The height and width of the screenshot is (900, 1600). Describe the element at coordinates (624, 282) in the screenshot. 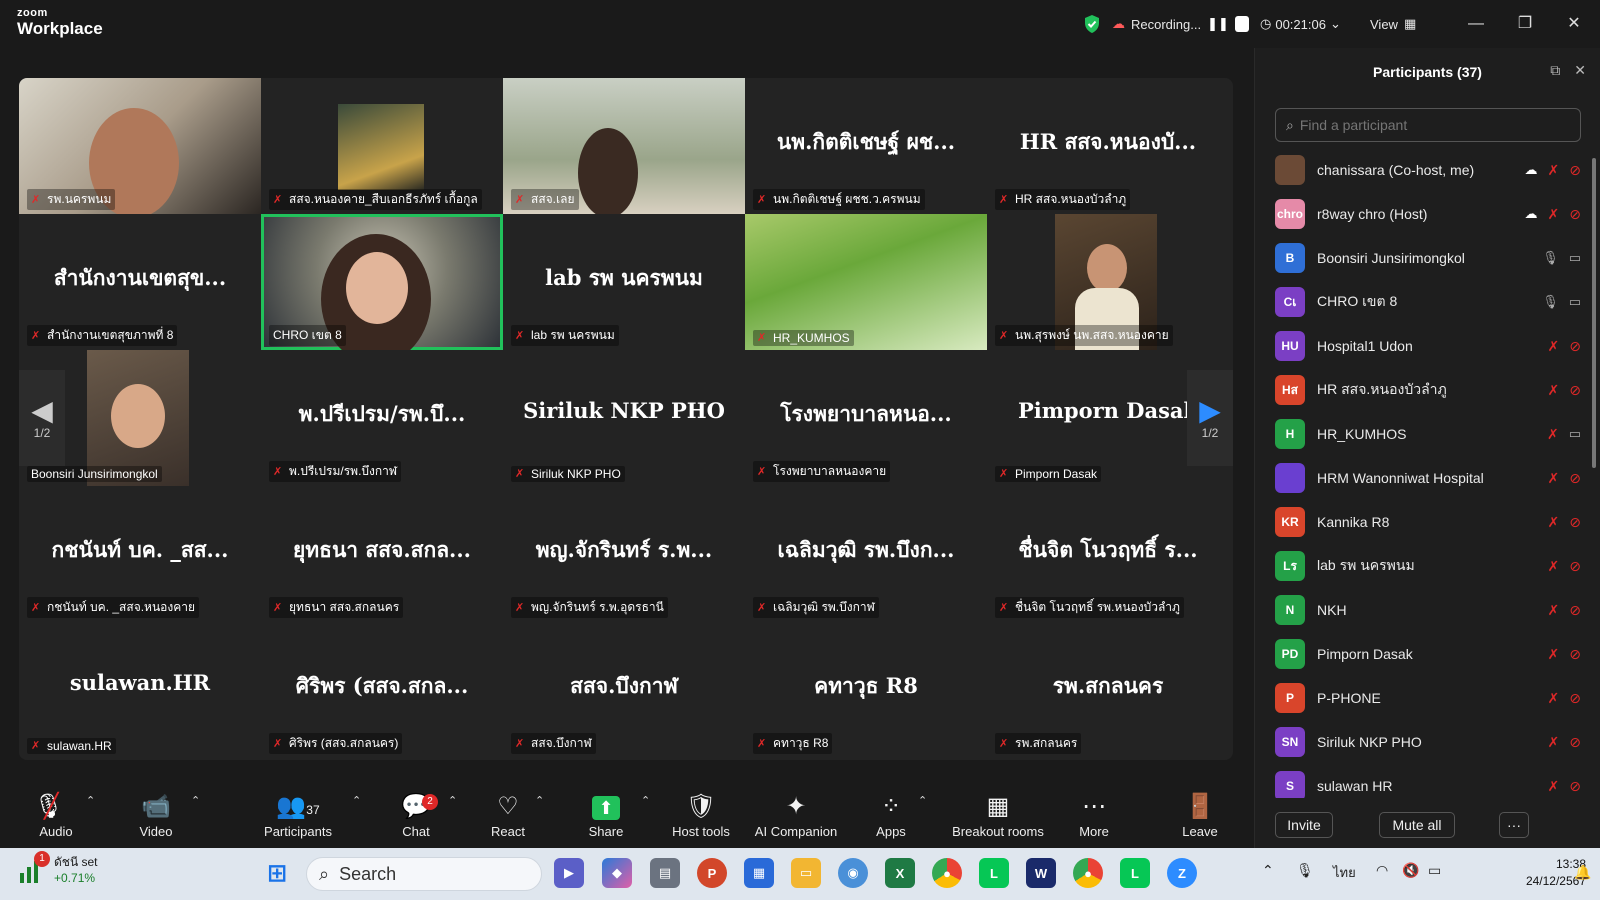

I see `video-tile: lab รพ นครพนม ✗ lab รพ นครพนม` at that location.